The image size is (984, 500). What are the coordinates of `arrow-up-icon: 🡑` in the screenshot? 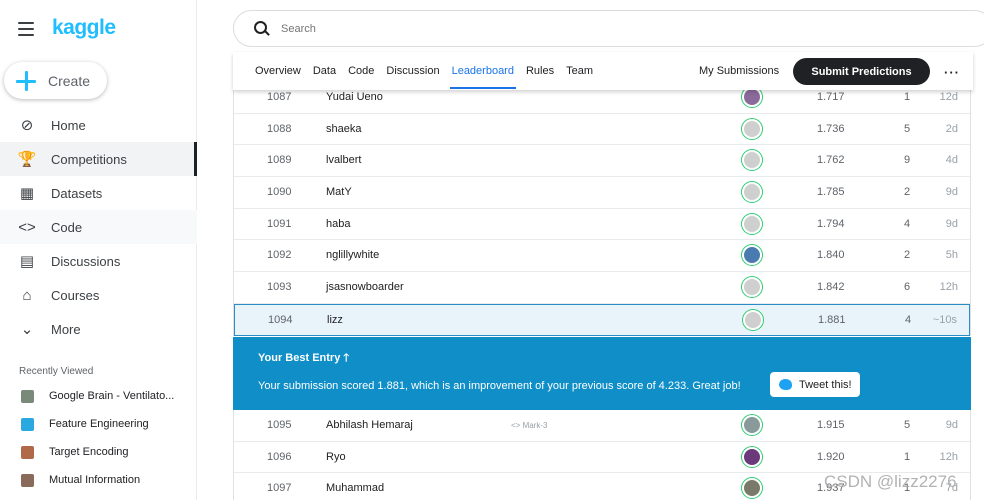 It's located at (346, 358).